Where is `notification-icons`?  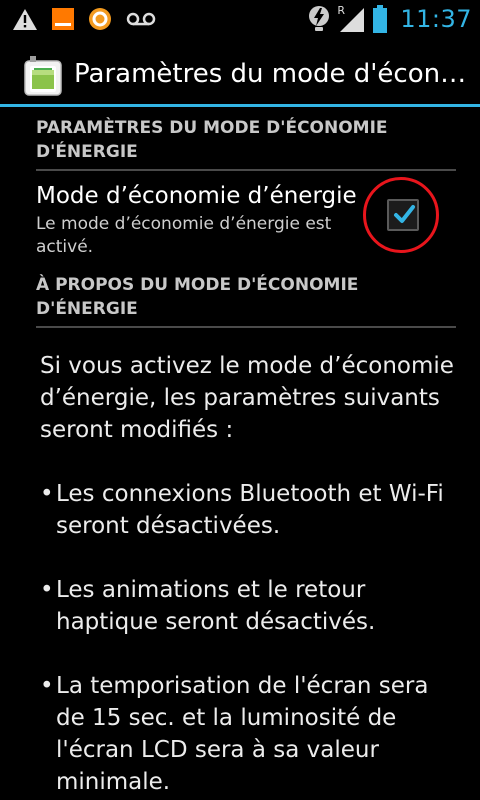 notification-icons is located at coordinates (84, 19).